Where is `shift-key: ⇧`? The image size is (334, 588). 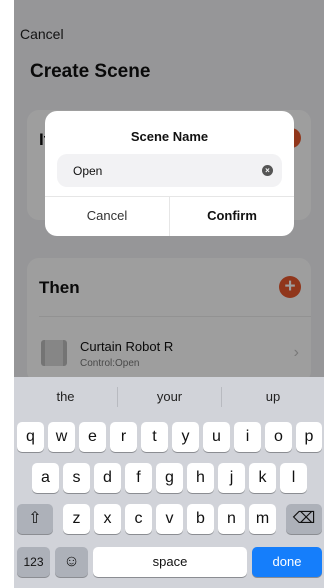
shift-key: ⇧ is located at coordinates (35, 519).